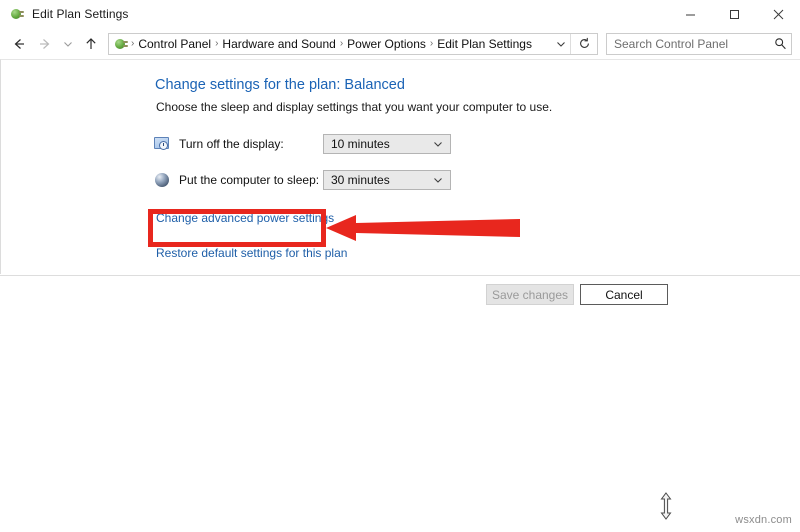 This screenshot has height=532, width=800. I want to click on link-restore-default-settings: Restore default settings for this plan, so click(251, 253).